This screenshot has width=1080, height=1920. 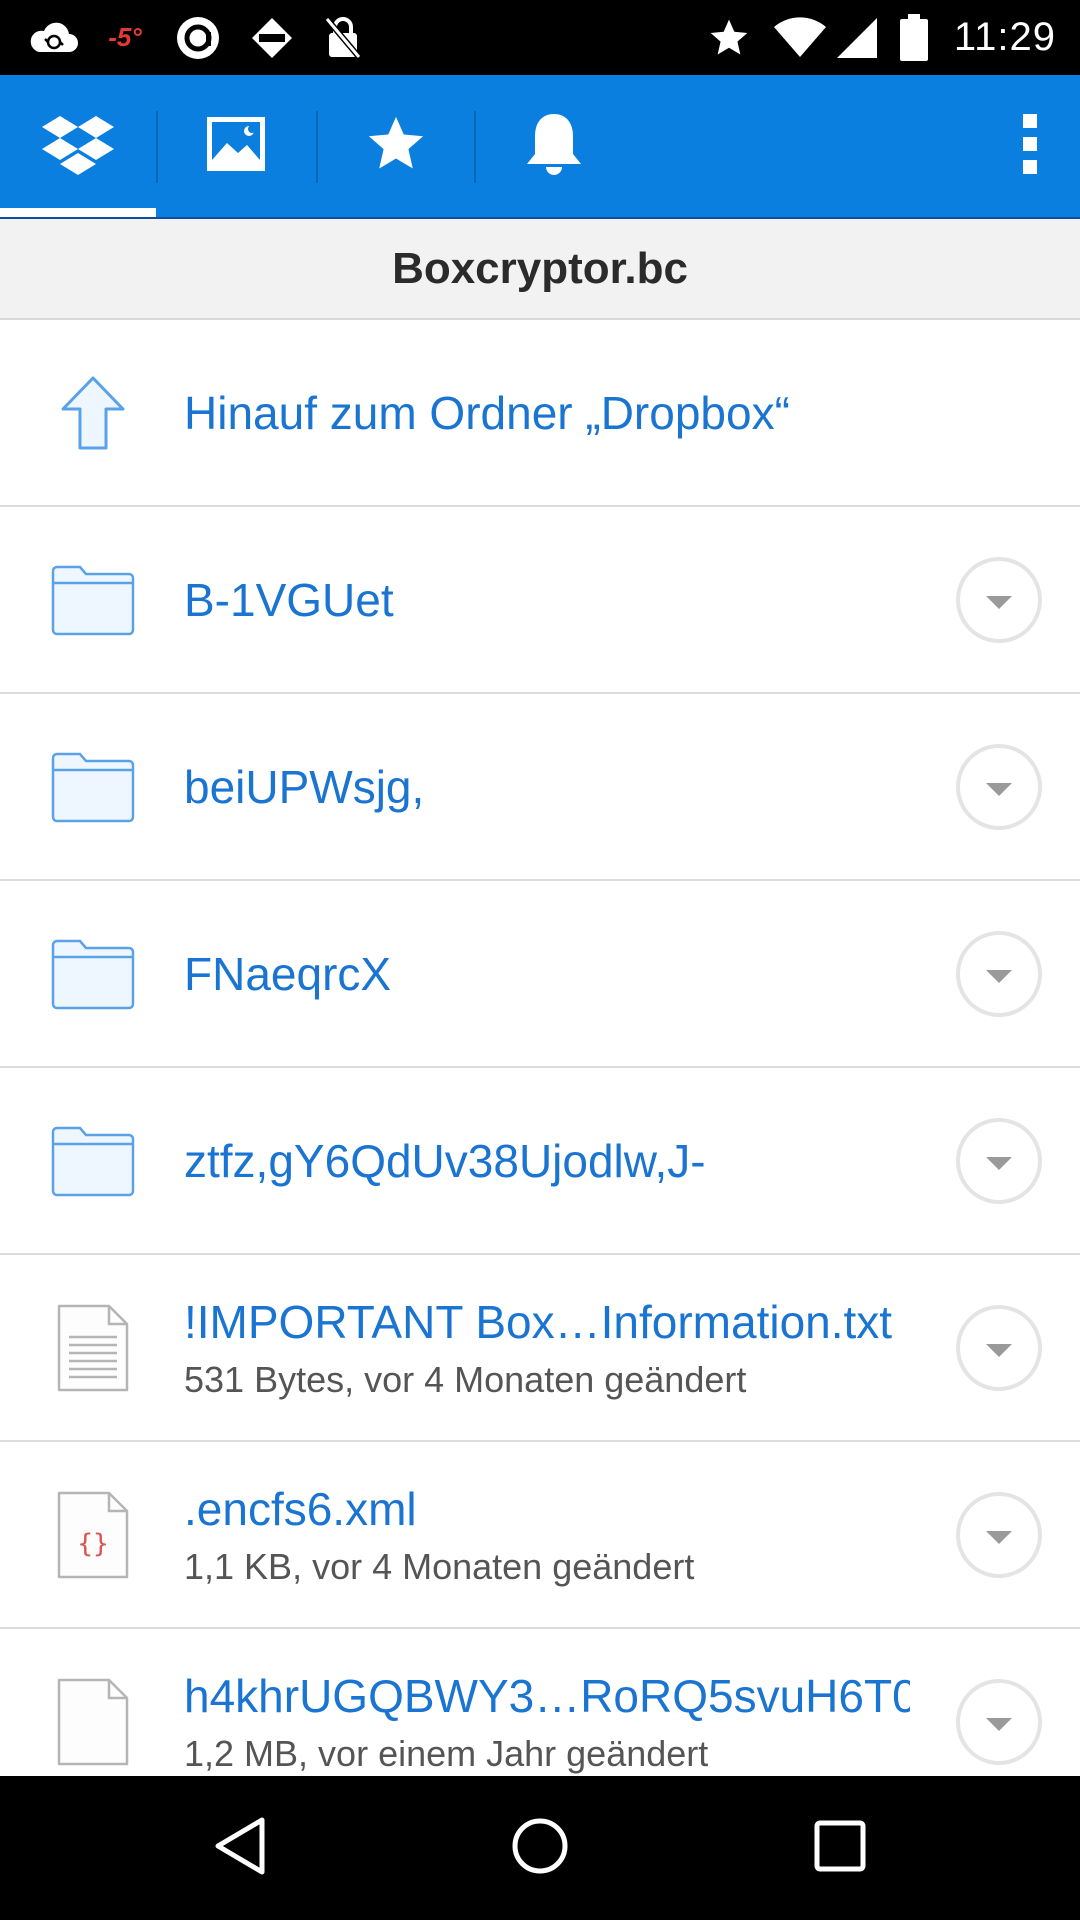 I want to click on folder-name: beiUPWsjg,, so click(x=304, y=786).